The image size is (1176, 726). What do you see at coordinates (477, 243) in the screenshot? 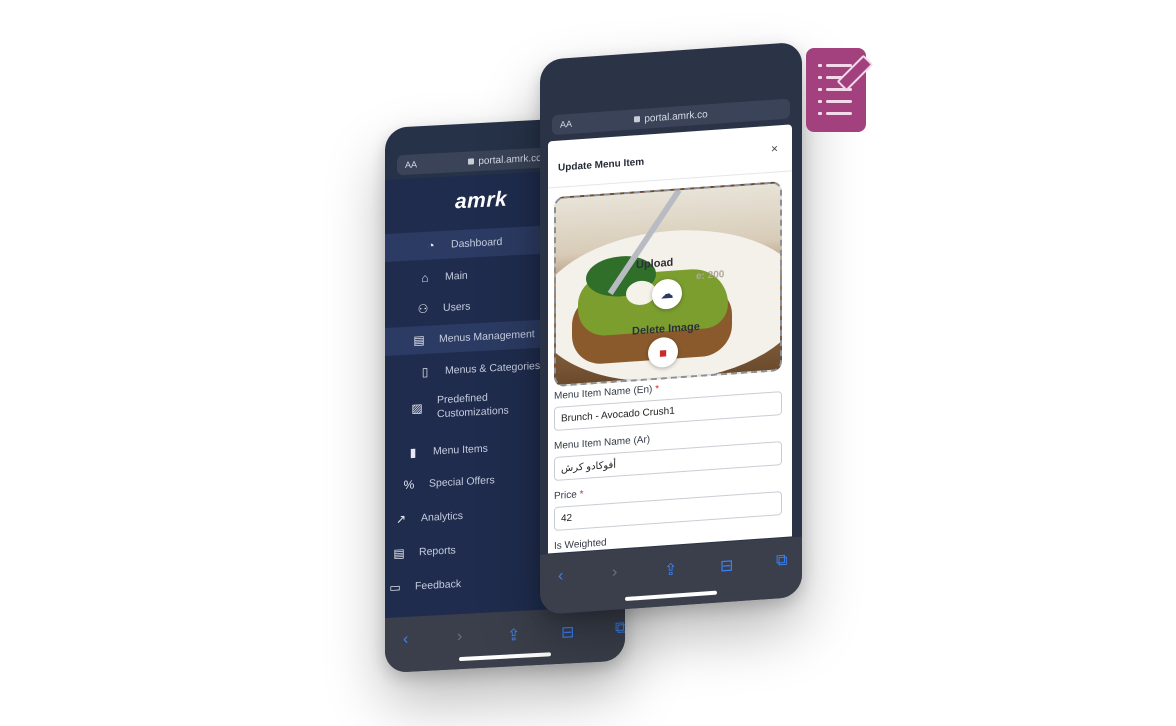
I see `sidebar-item-label: Dashboard` at bounding box center [477, 243].